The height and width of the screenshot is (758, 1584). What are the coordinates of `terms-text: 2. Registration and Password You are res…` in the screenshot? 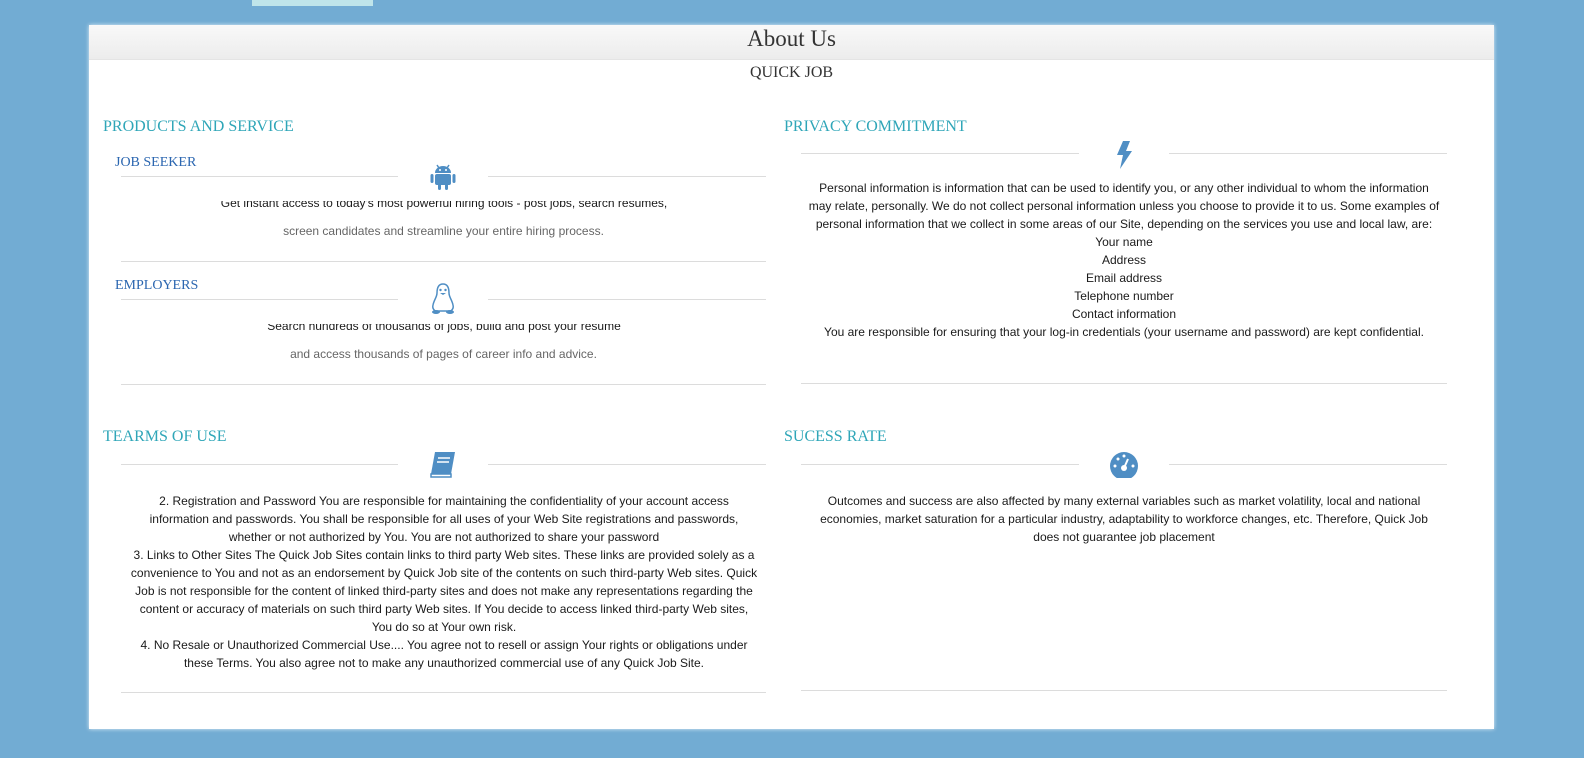 It's located at (444, 582).